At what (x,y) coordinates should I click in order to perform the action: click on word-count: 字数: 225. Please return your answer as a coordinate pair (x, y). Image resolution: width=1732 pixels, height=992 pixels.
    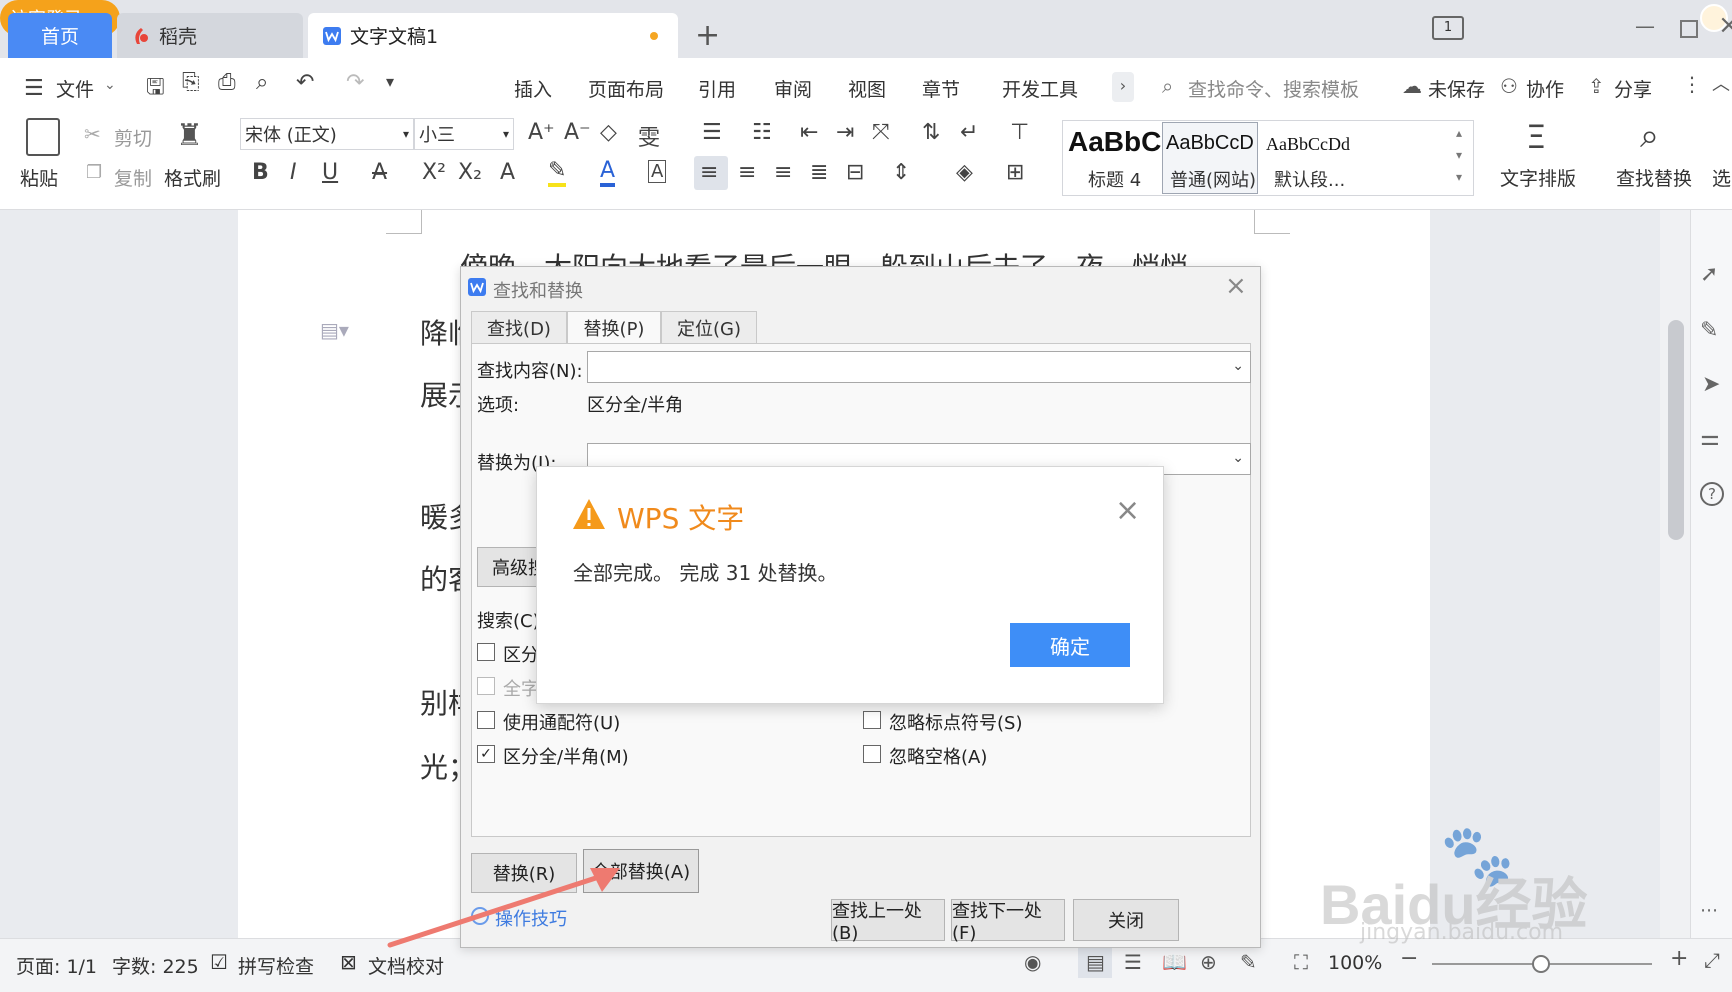
    Looking at the image, I should click on (155, 965).